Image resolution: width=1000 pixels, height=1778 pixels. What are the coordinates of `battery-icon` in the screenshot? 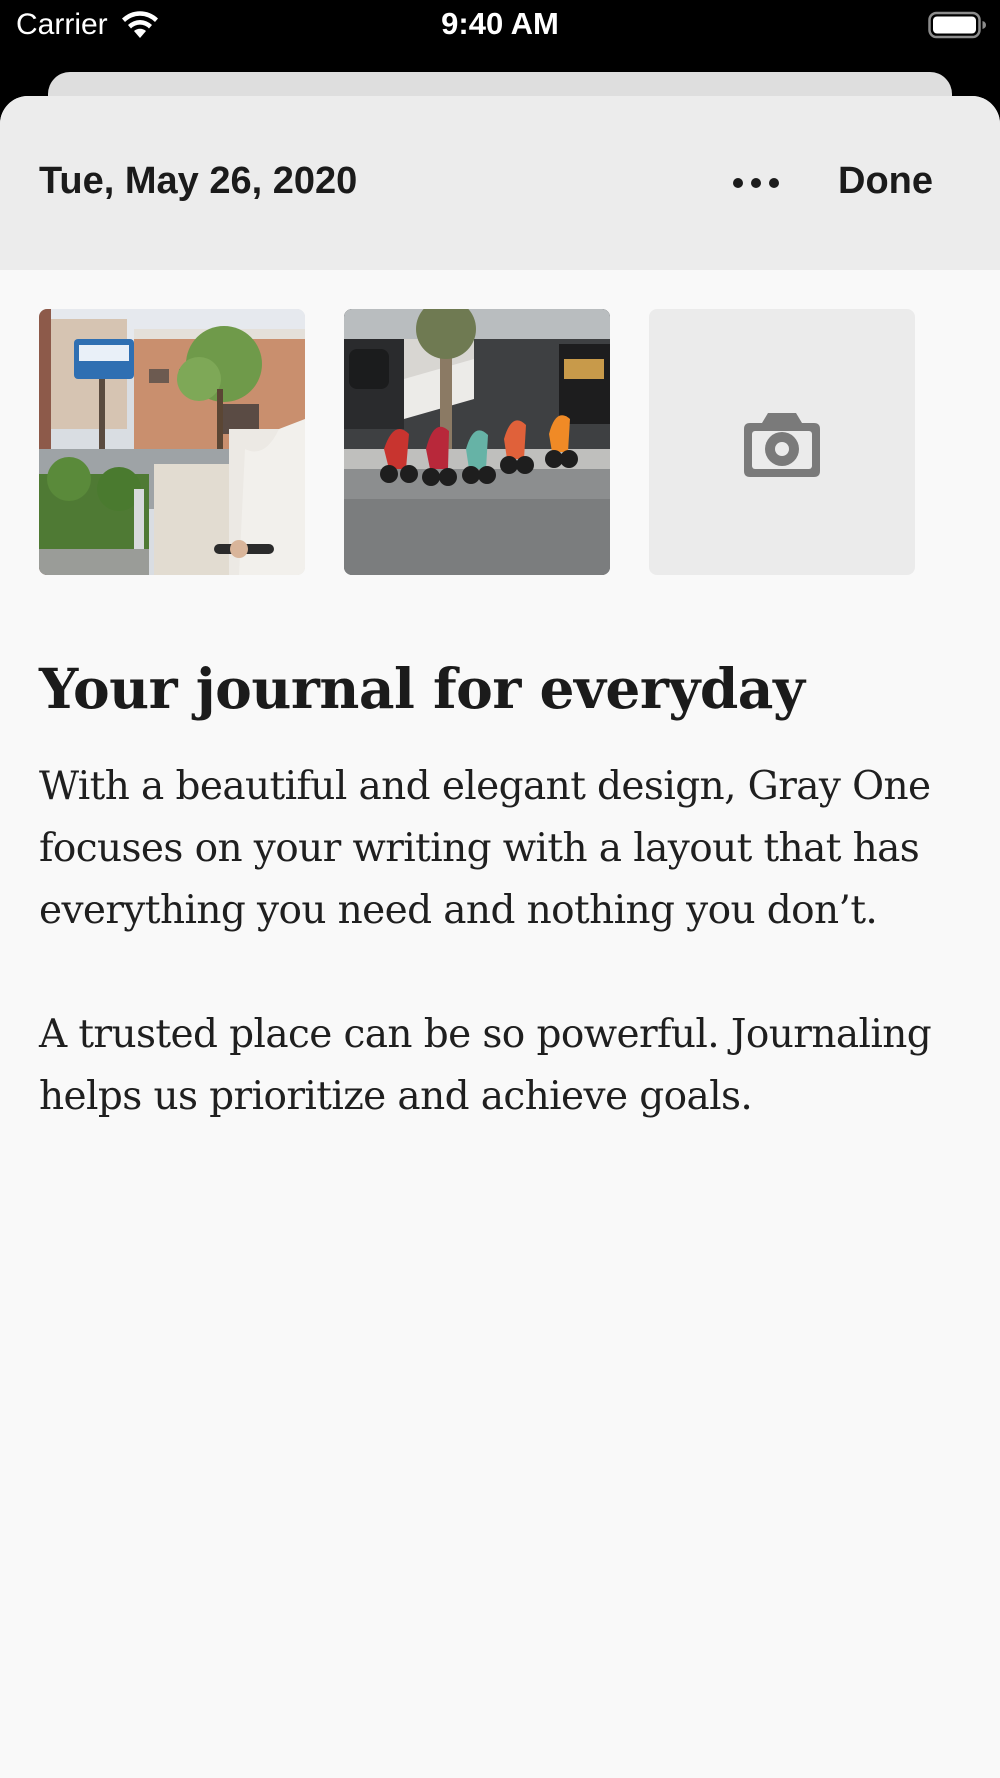 It's located at (958, 25).